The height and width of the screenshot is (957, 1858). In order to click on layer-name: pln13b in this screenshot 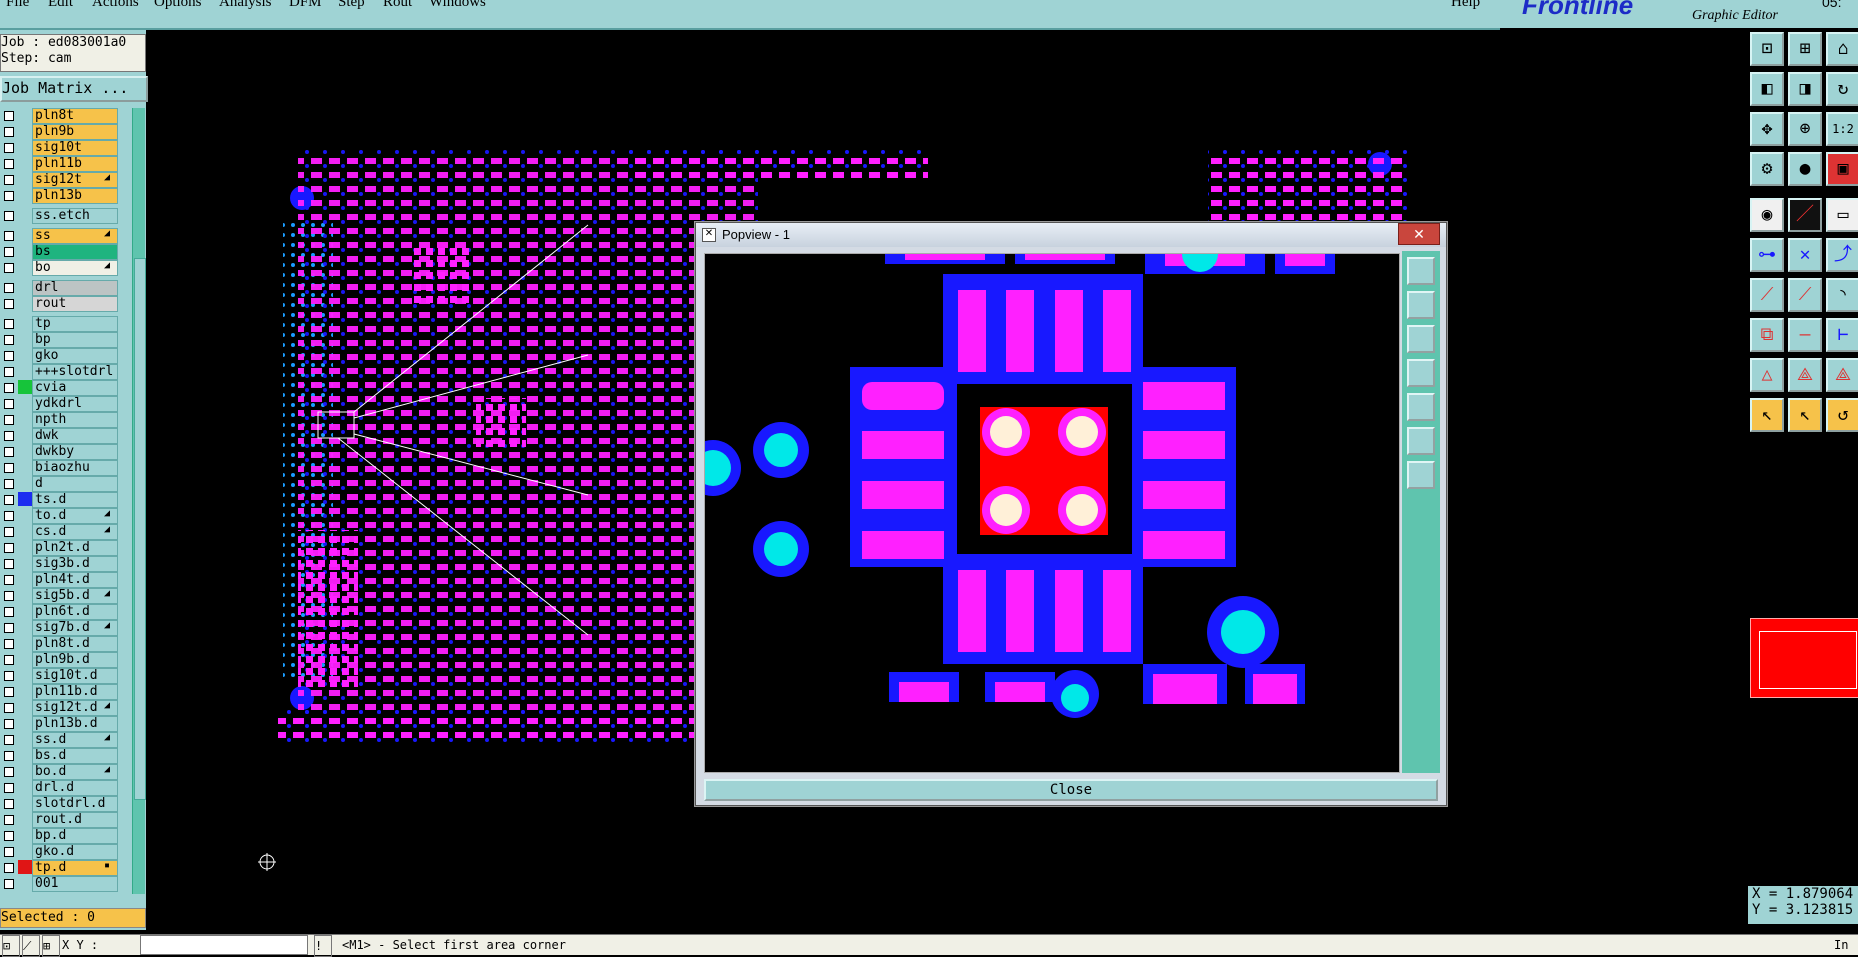, I will do `click(75, 196)`.